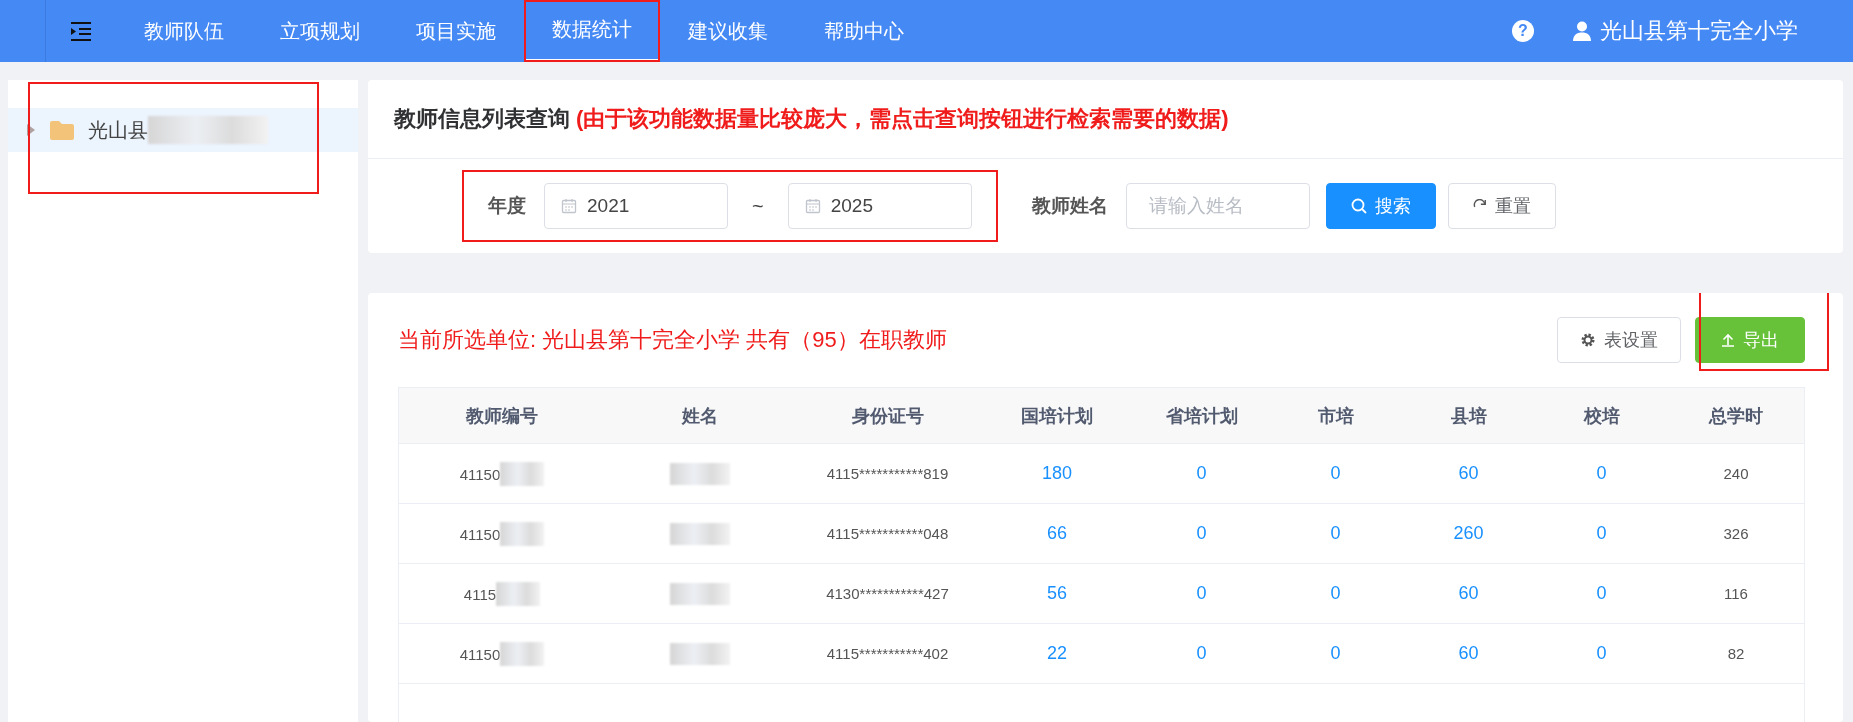 The height and width of the screenshot is (722, 1853). Describe the element at coordinates (1699, 31) in the screenshot. I see `user-name: 光山县第十完全小学` at that location.